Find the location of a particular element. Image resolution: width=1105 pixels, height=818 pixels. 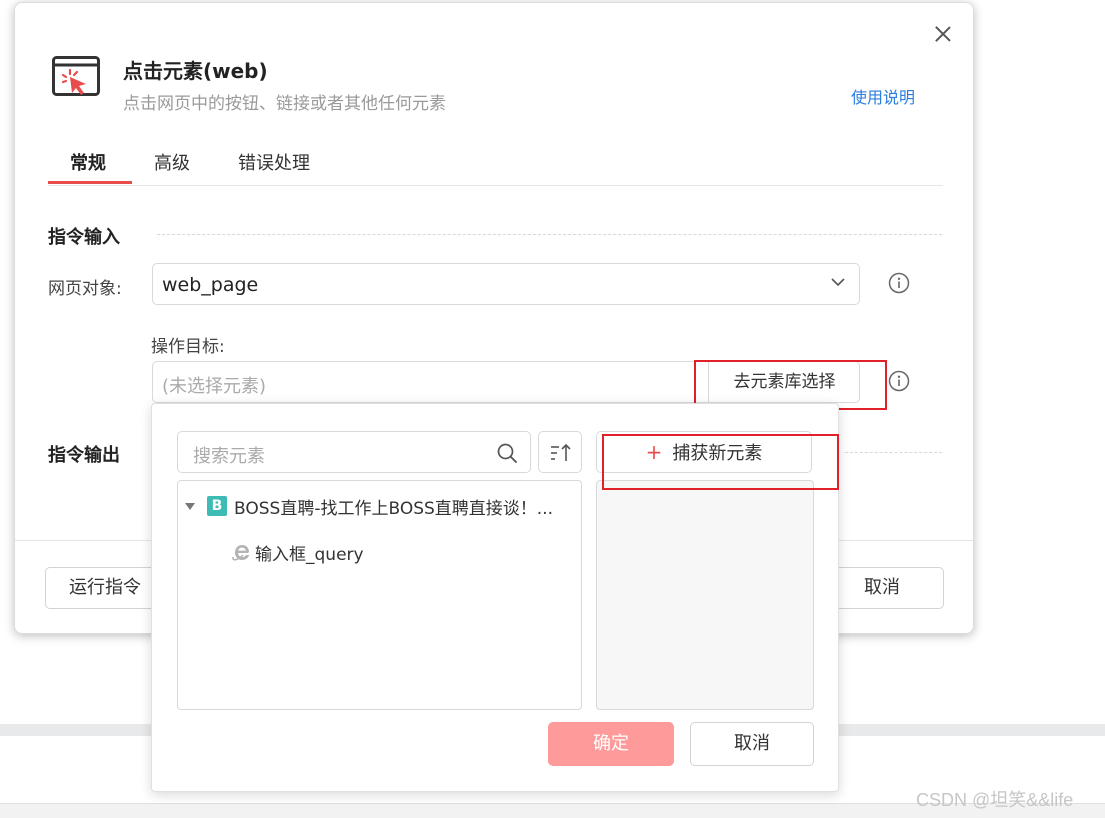

tab-bar: 常规 高级 错误处理 is located at coordinates (495, 164).